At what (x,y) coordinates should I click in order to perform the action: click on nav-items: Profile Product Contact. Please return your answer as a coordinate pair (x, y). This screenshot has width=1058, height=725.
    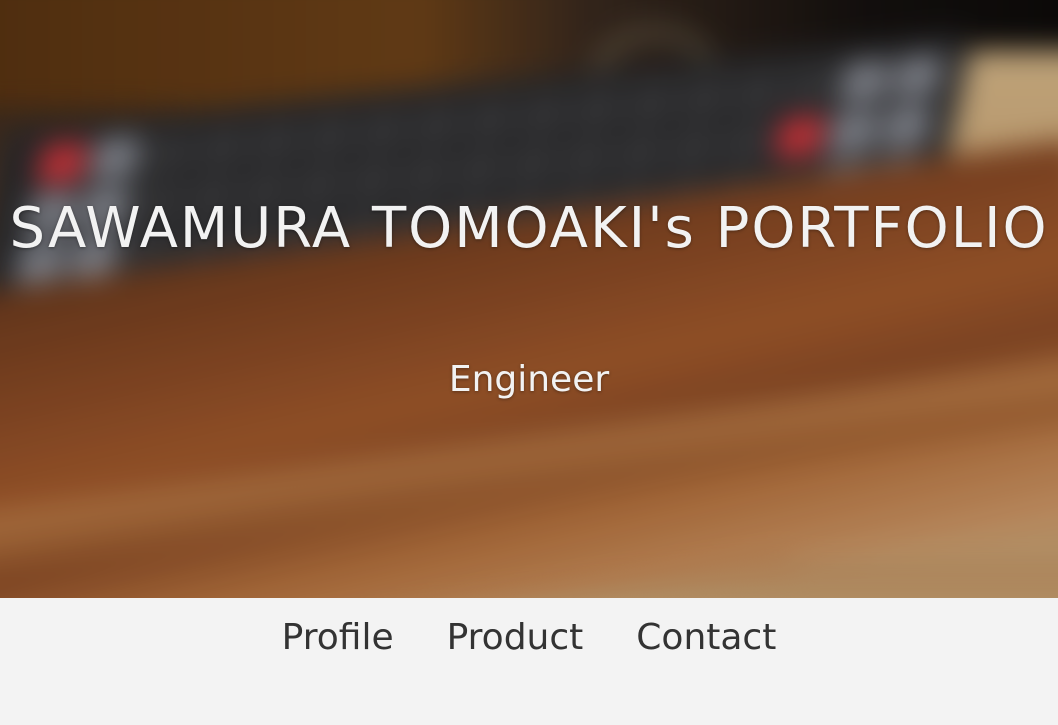
    Looking at the image, I should click on (529, 638).